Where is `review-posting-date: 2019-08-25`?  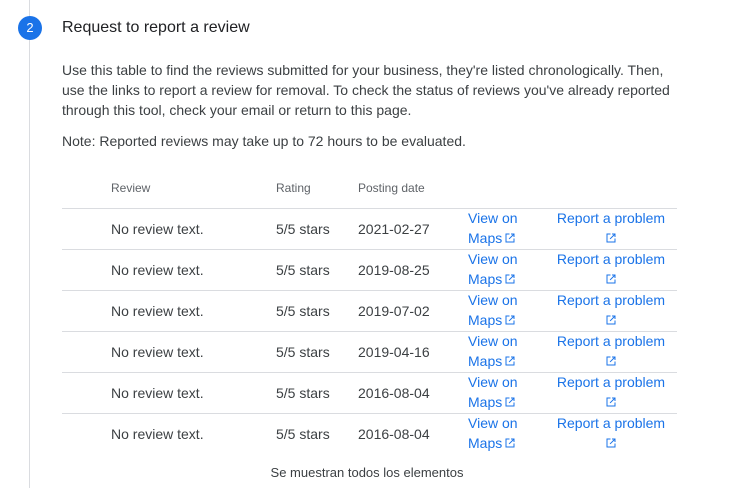 review-posting-date: 2019-08-25 is located at coordinates (394, 270).